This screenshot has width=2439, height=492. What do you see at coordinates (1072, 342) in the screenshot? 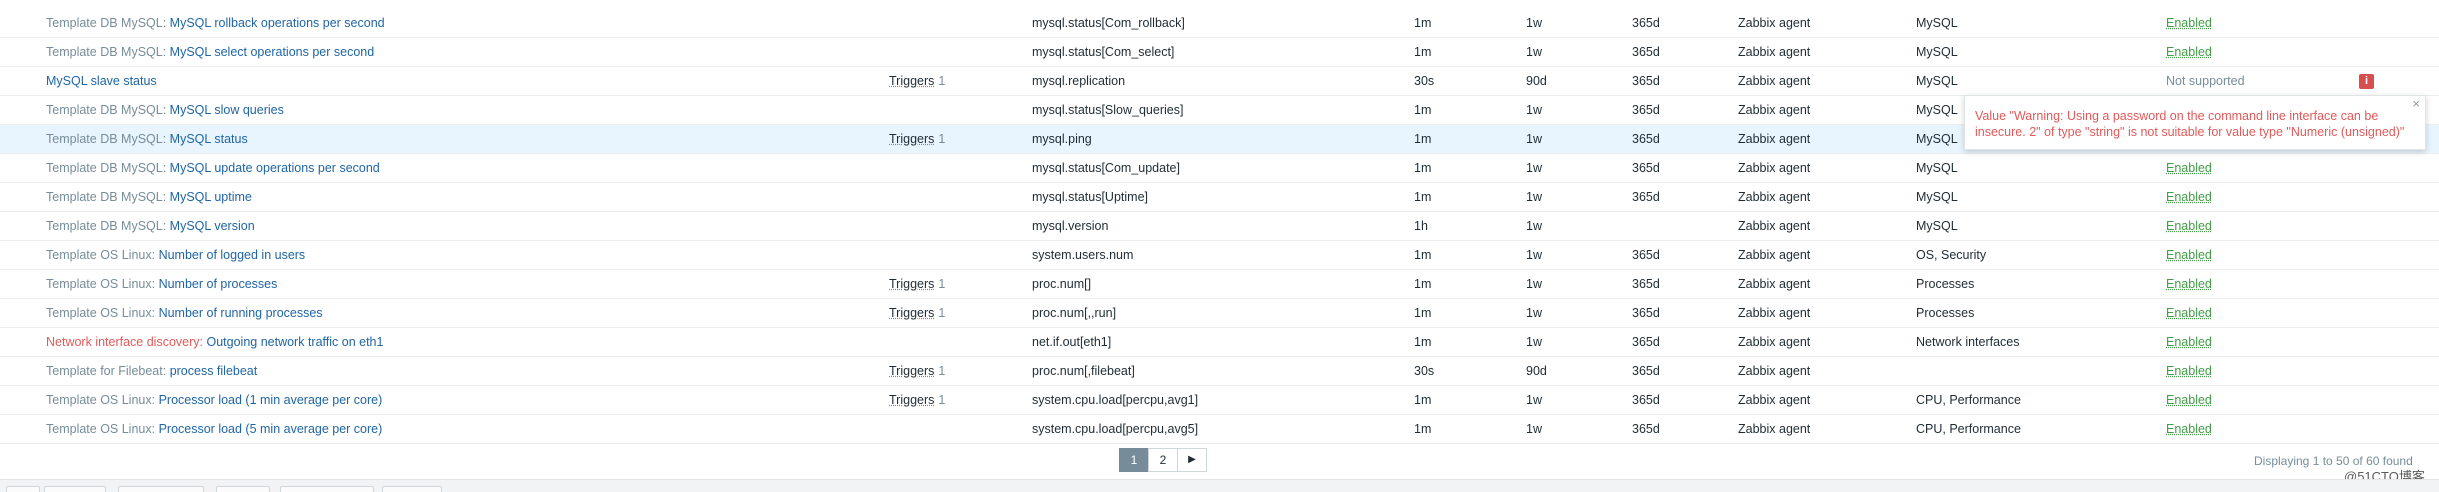
I see `item-key: net.if.out[eth1]` at bounding box center [1072, 342].